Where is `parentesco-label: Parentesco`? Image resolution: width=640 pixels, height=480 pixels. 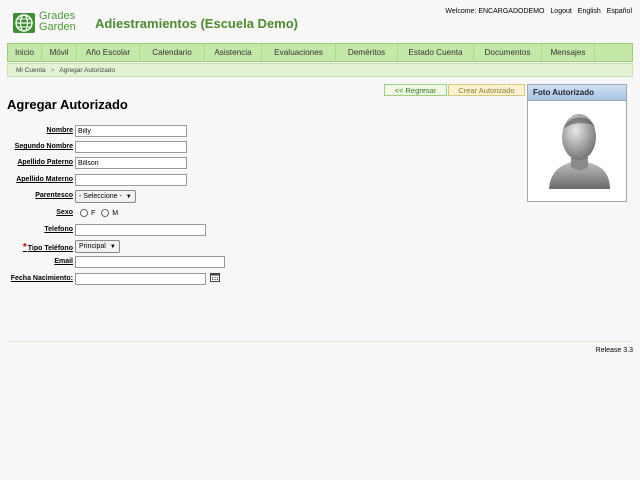
parentesco-label: Parentesco is located at coordinates (54, 195).